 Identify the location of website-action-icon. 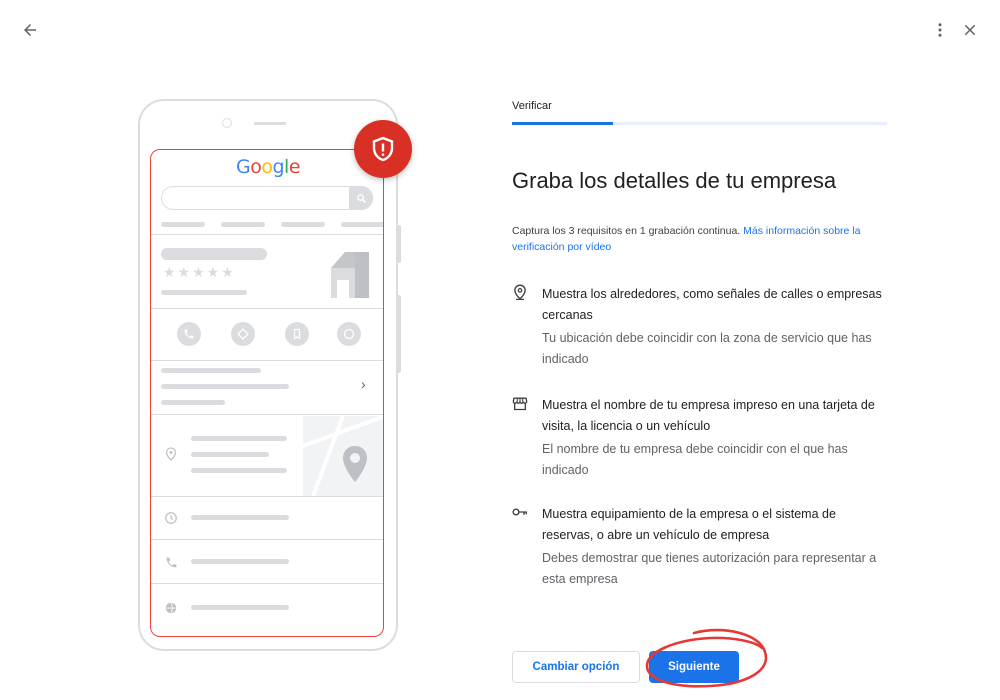
(349, 334).